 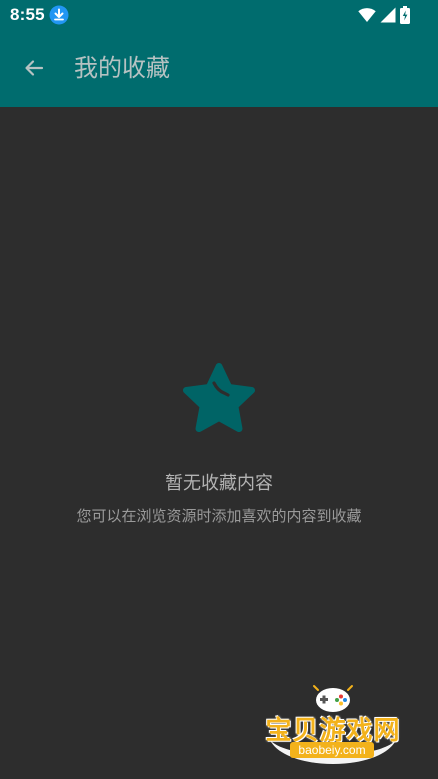 I want to click on status-bar: 8:55, so click(x=219, y=15).